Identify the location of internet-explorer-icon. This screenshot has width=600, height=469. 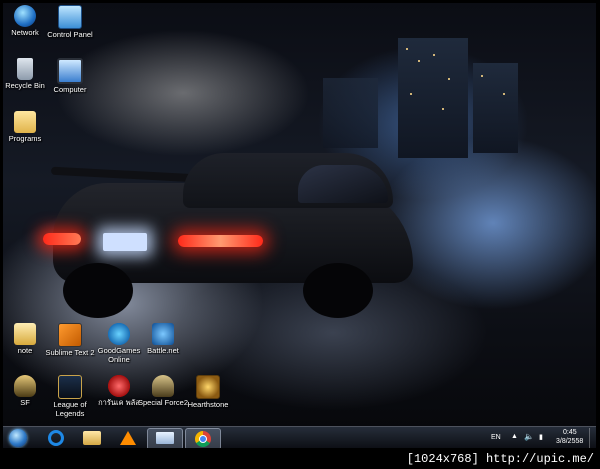
(56, 438).